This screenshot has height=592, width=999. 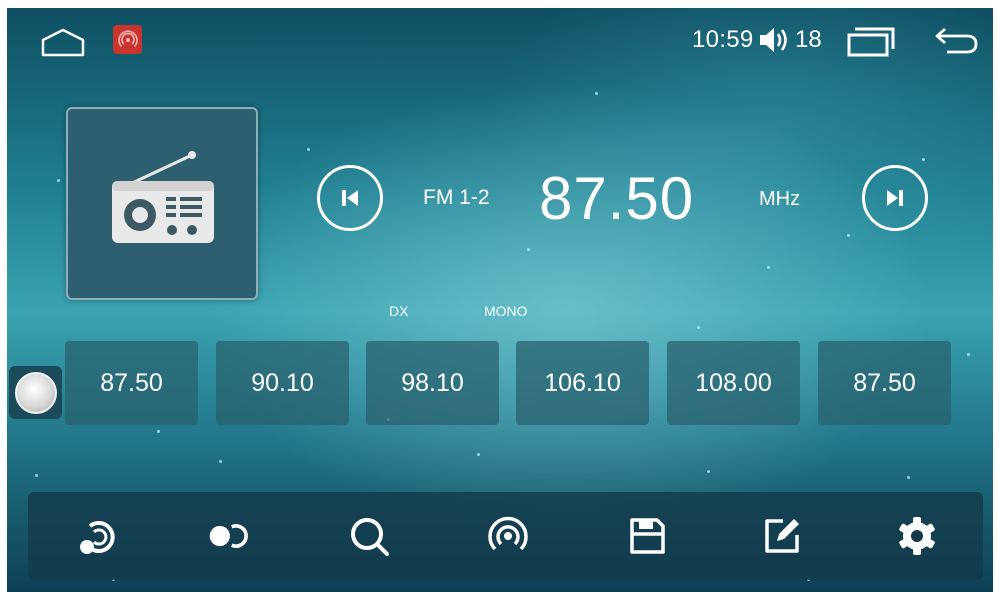 What do you see at coordinates (956, 42) in the screenshot?
I see `back-icon` at bounding box center [956, 42].